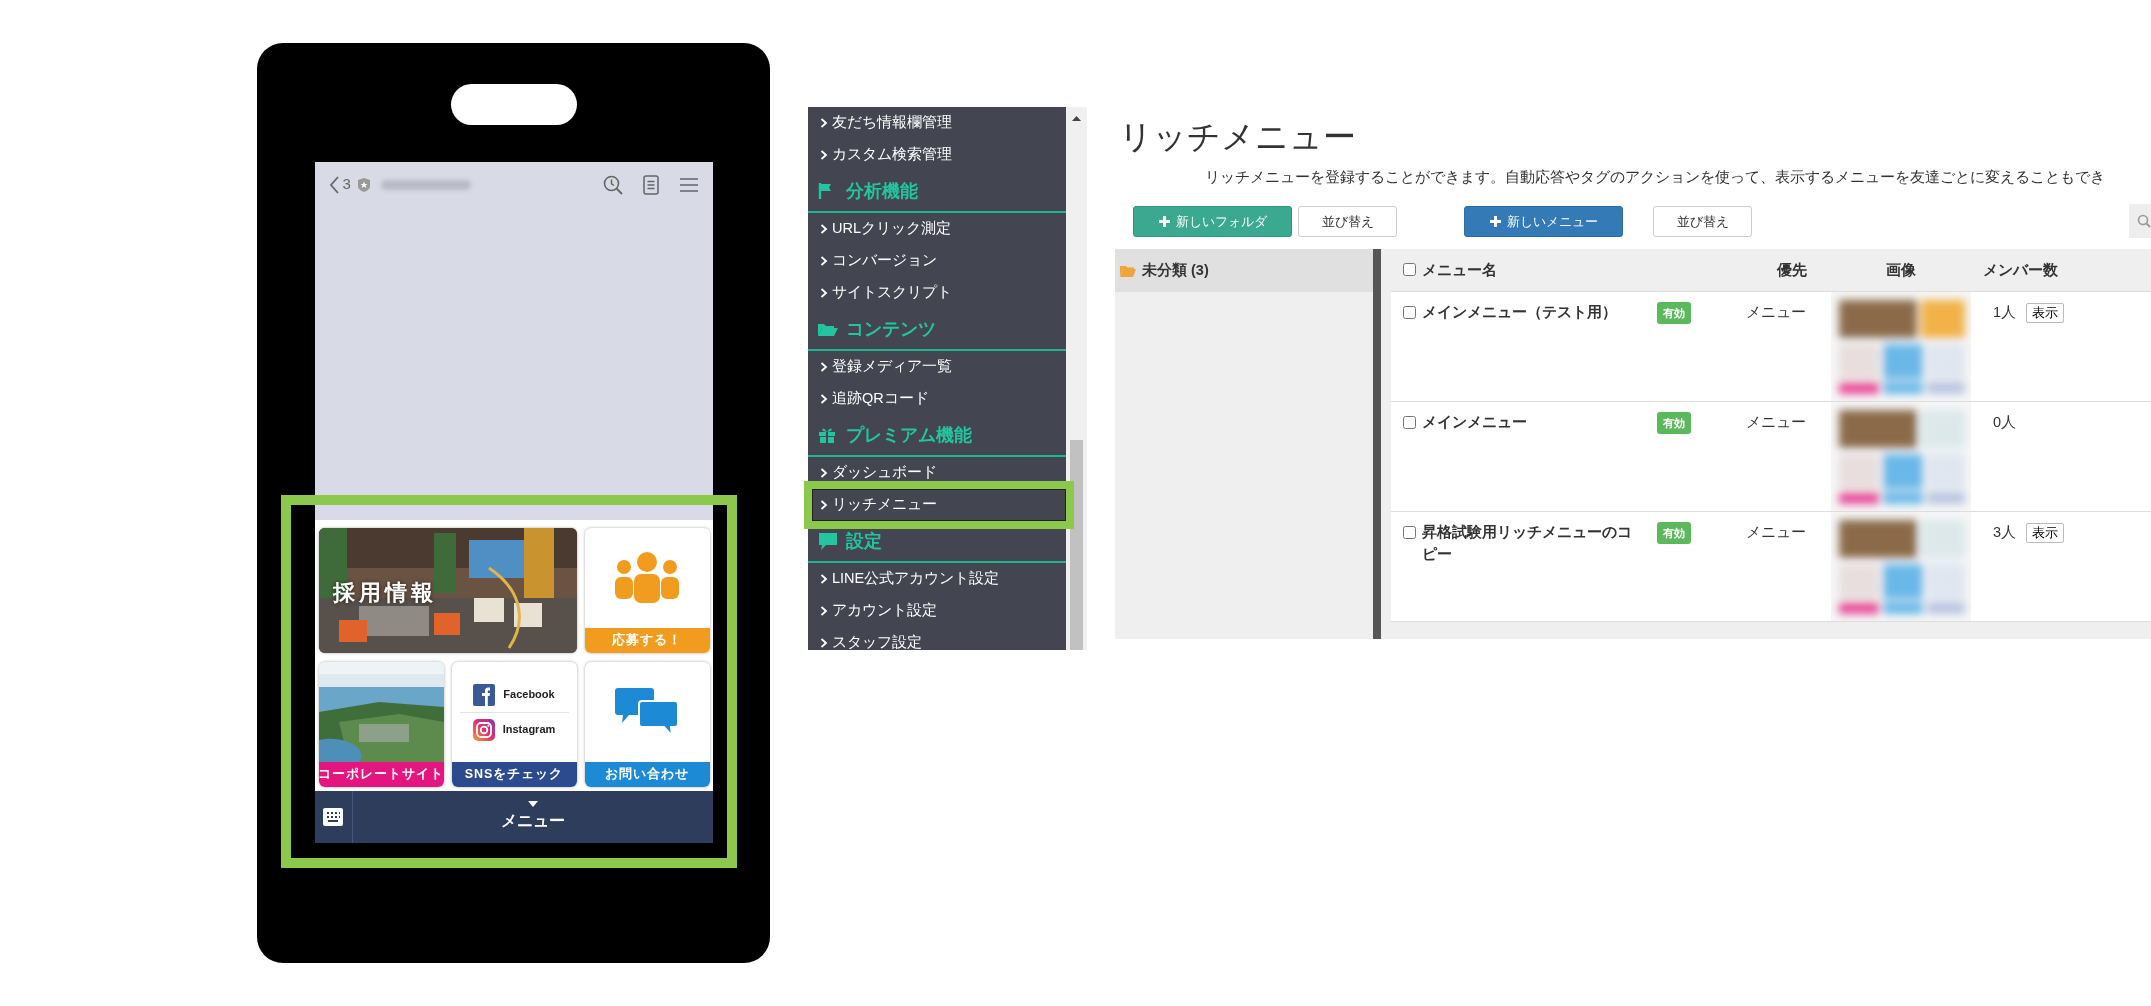  I want to click on sidebar-link: リッチメニュー, so click(884, 505).